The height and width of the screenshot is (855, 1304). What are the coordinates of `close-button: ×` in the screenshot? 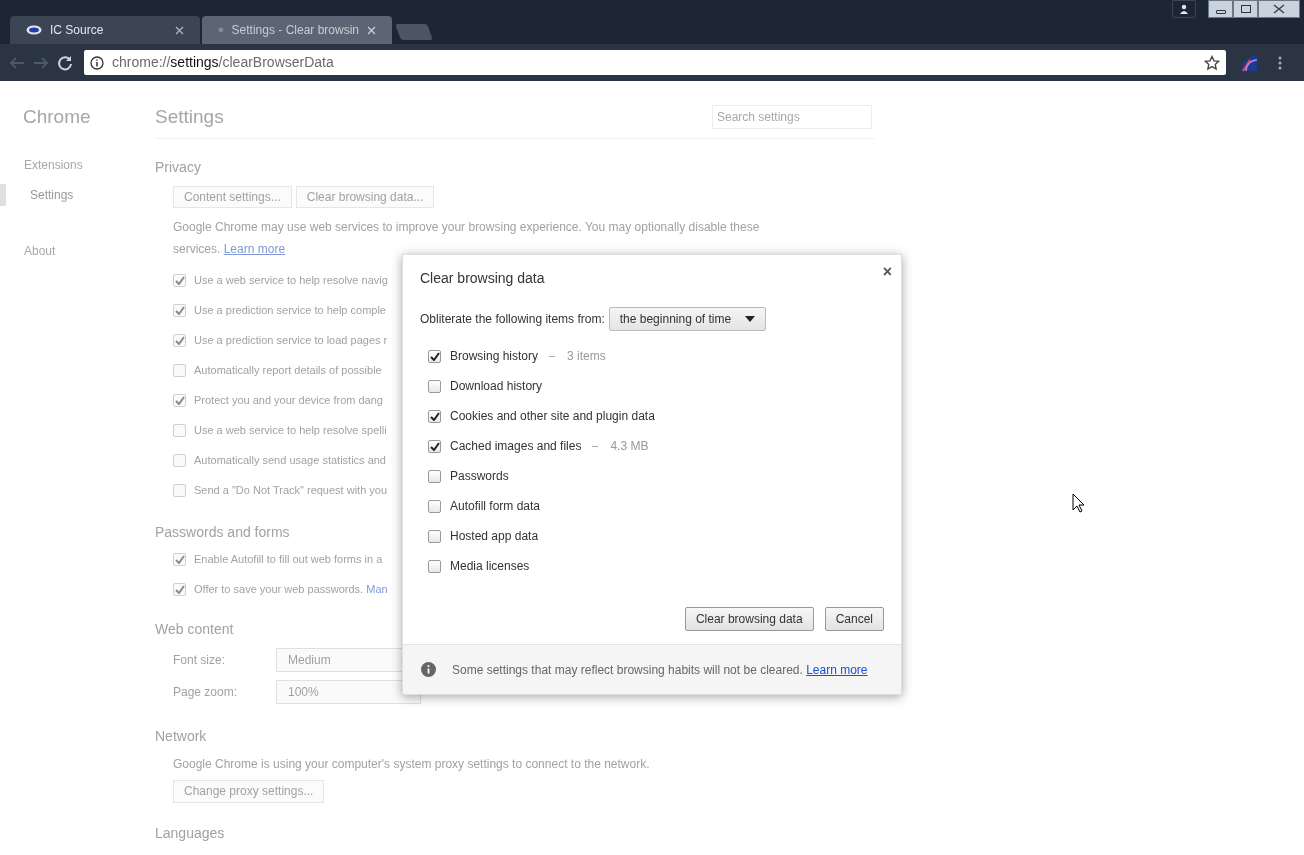 It's located at (887, 272).